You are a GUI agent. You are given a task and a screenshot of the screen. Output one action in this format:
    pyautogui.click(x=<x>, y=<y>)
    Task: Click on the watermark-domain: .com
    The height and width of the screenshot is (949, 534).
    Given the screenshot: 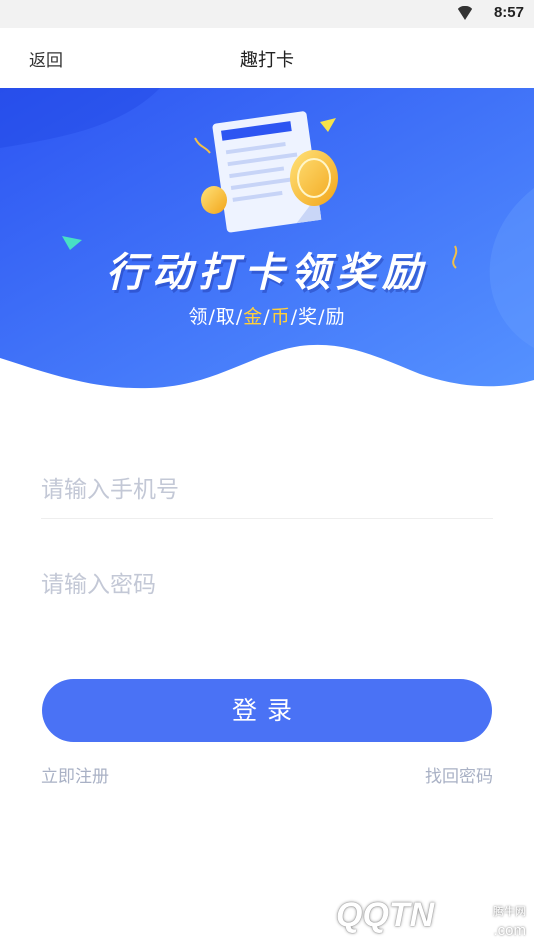 What is the action you would take?
    pyautogui.click(x=509, y=930)
    